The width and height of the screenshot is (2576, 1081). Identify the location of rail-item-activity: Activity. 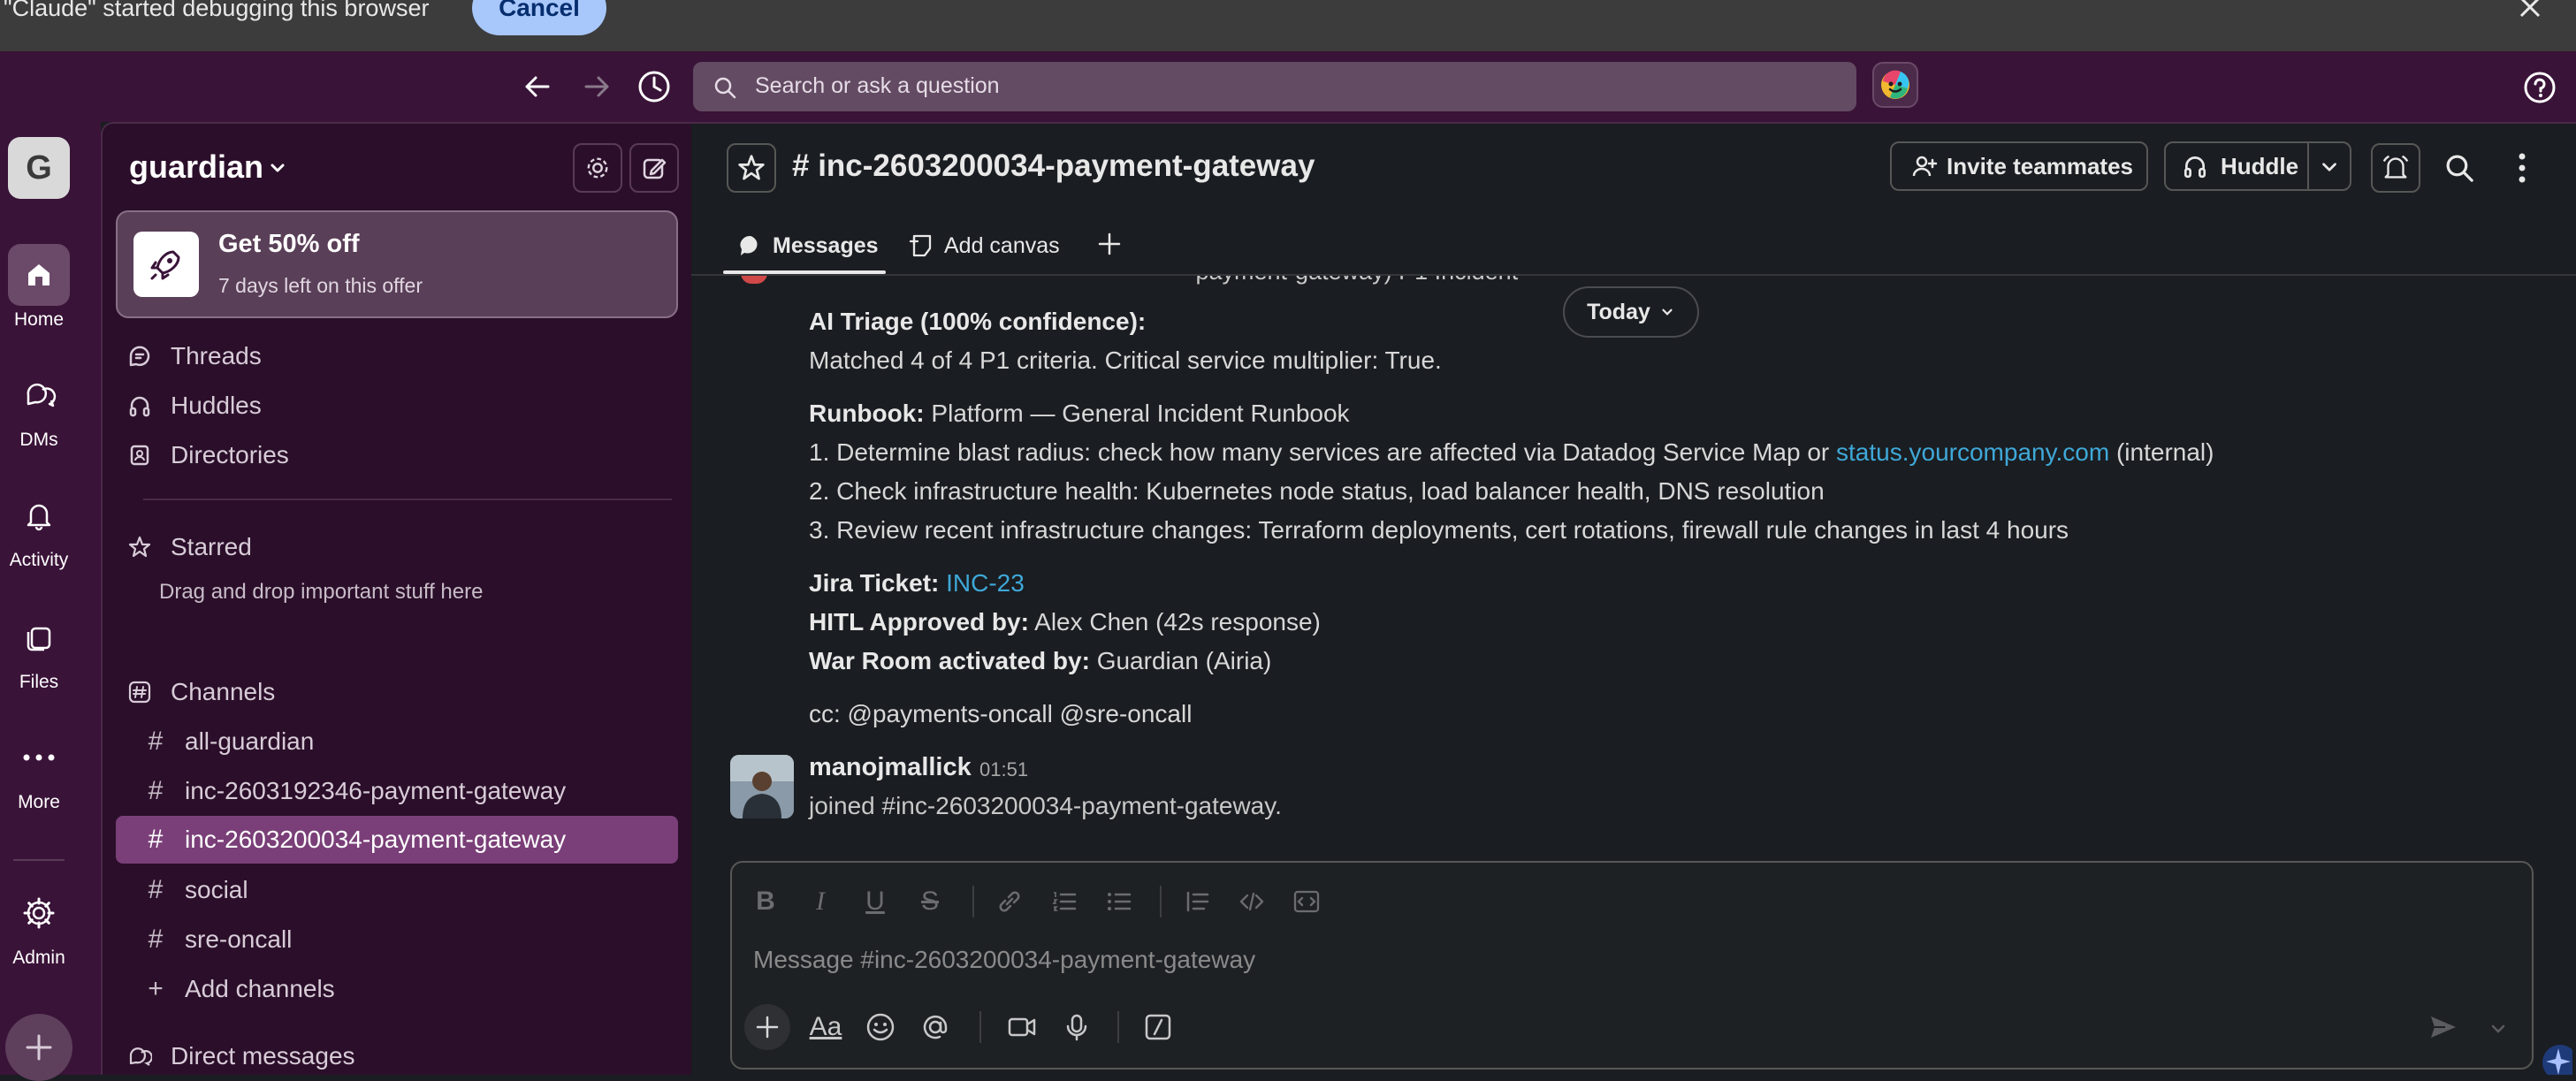
(39, 527).